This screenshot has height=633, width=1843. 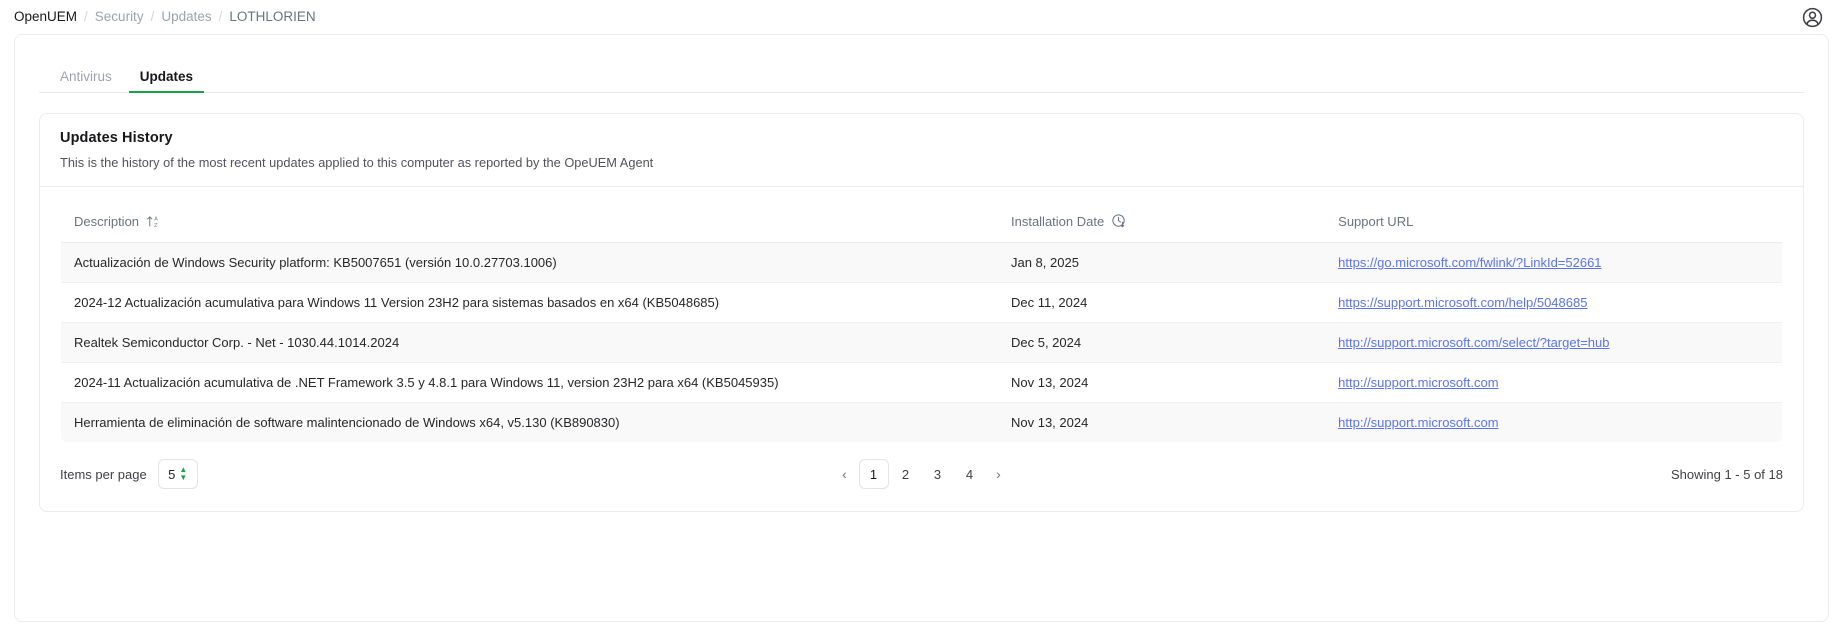 What do you see at coordinates (172, 474) in the screenshot?
I see `items-per-page-value: 5` at bounding box center [172, 474].